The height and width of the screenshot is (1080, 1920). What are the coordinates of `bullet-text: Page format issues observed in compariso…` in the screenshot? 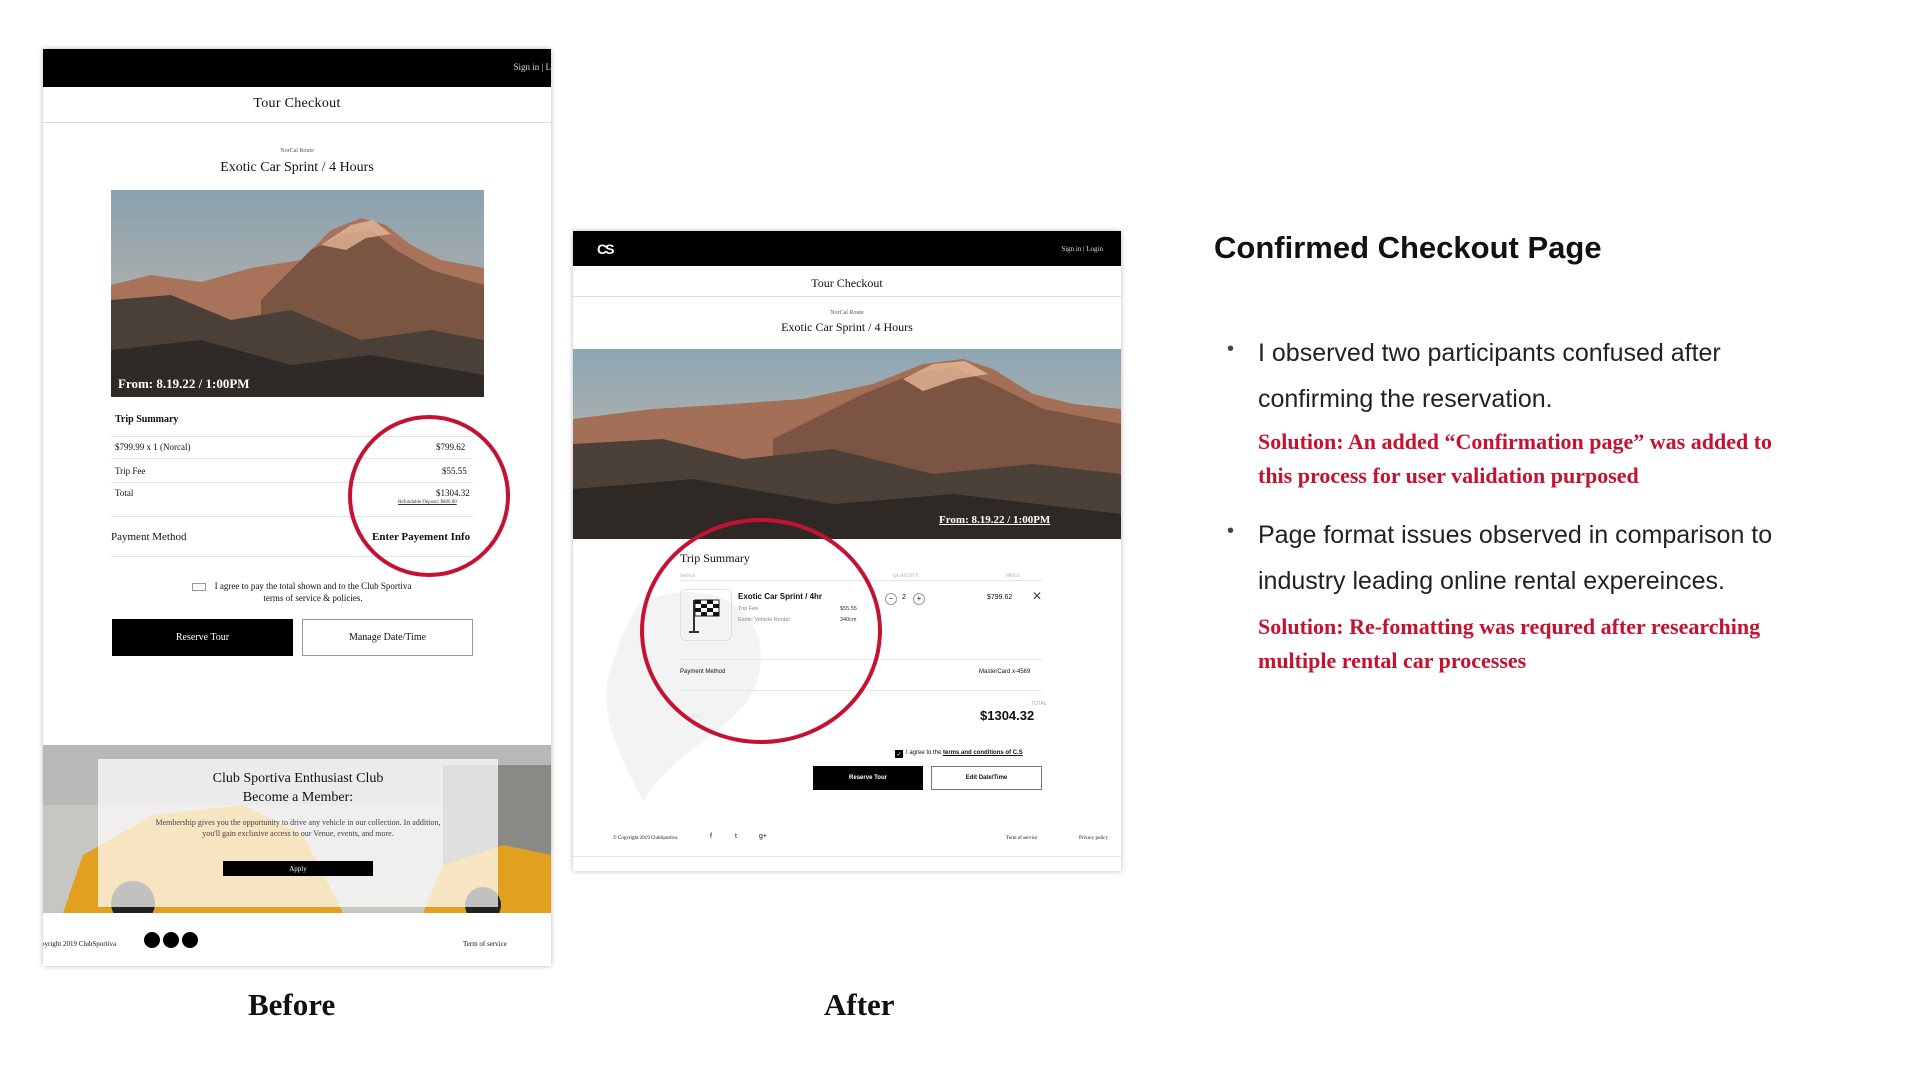 It's located at (1515, 558).